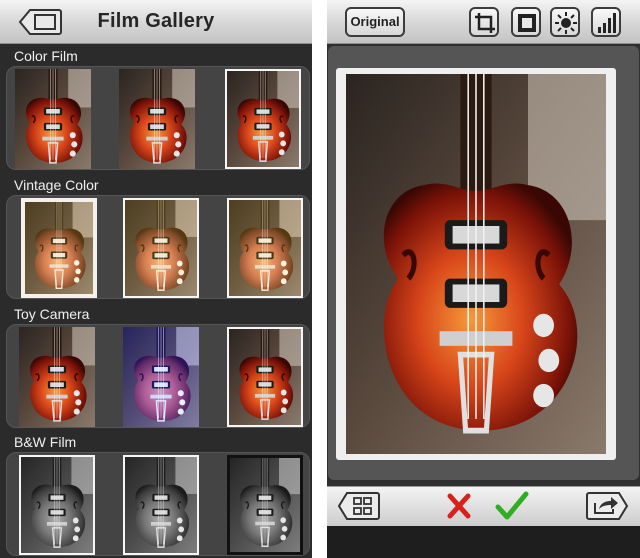 This screenshot has height=558, width=640. I want to click on cancel-x-icon, so click(459, 506).